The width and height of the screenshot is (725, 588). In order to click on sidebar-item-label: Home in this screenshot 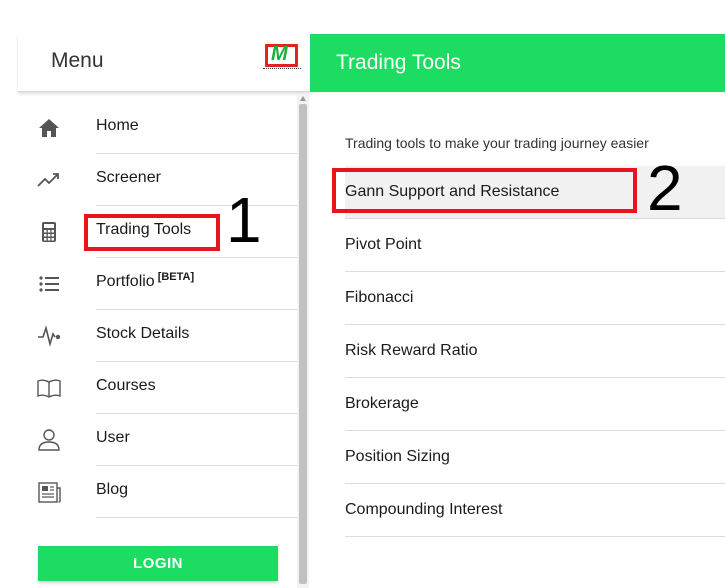, I will do `click(117, 125)`.